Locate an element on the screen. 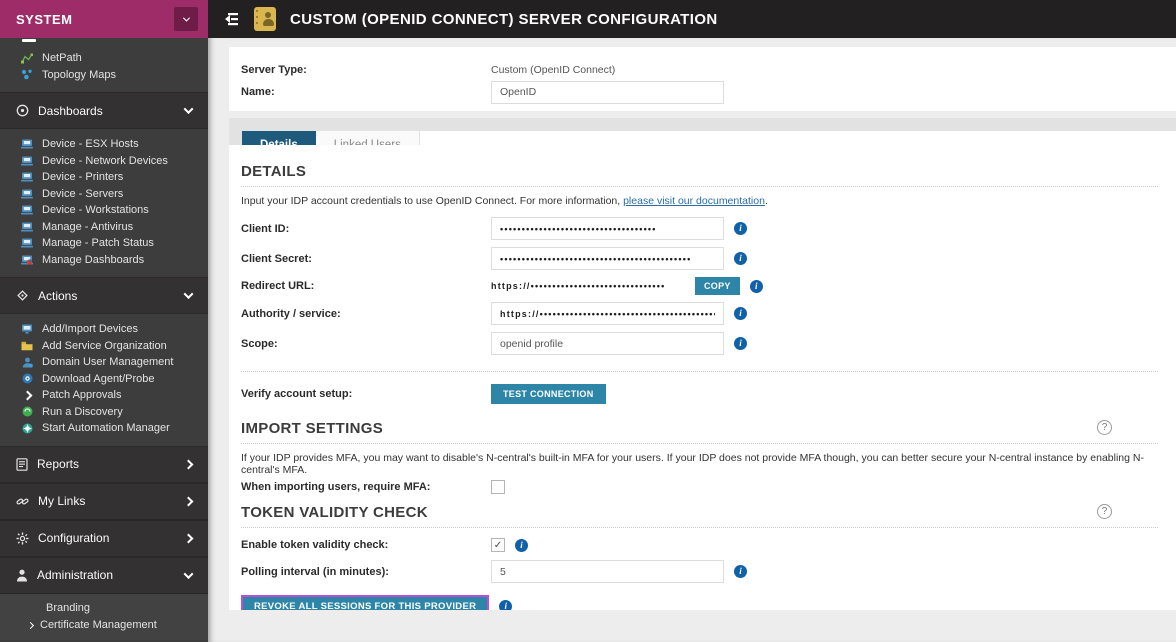 The image size is (1176, 642). section-label: Configuration is located at coordinates (74, 538).